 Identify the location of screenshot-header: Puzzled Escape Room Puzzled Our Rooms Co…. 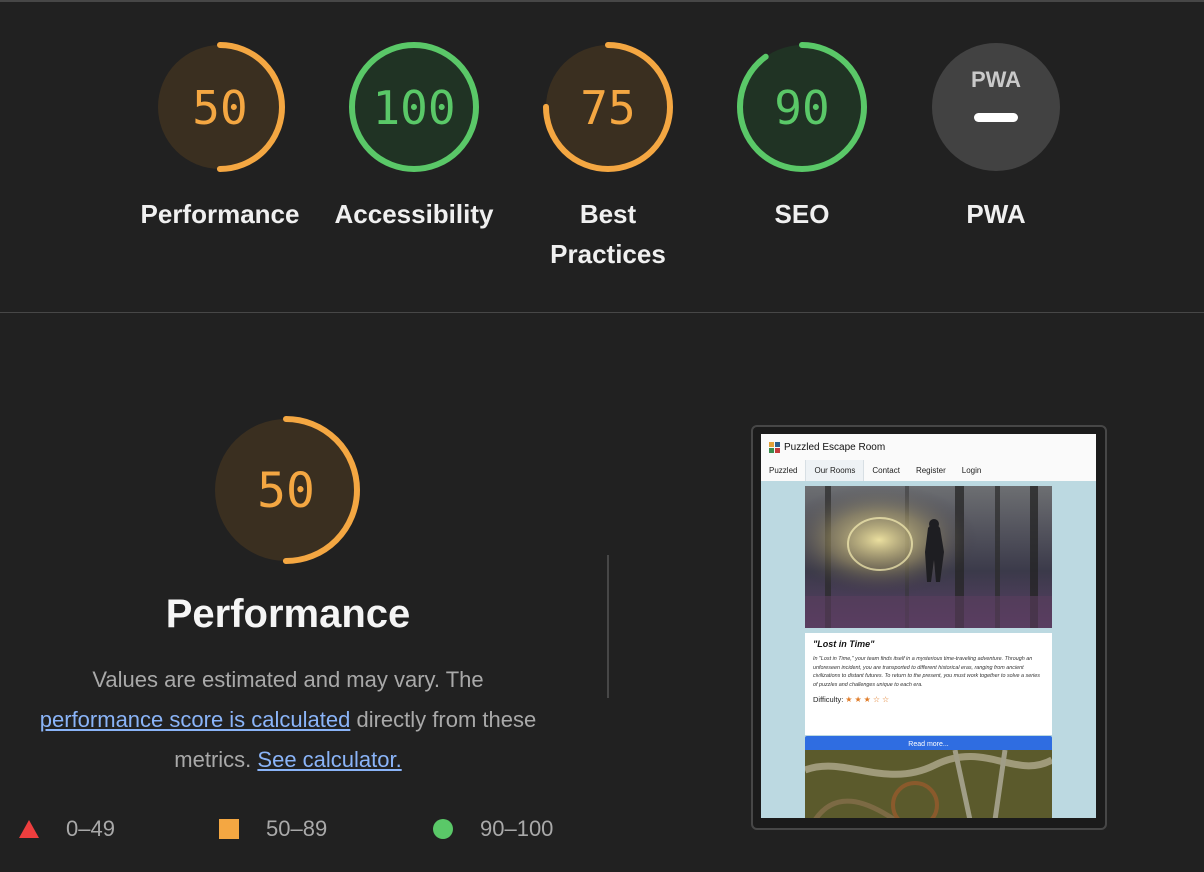
(928, 457).